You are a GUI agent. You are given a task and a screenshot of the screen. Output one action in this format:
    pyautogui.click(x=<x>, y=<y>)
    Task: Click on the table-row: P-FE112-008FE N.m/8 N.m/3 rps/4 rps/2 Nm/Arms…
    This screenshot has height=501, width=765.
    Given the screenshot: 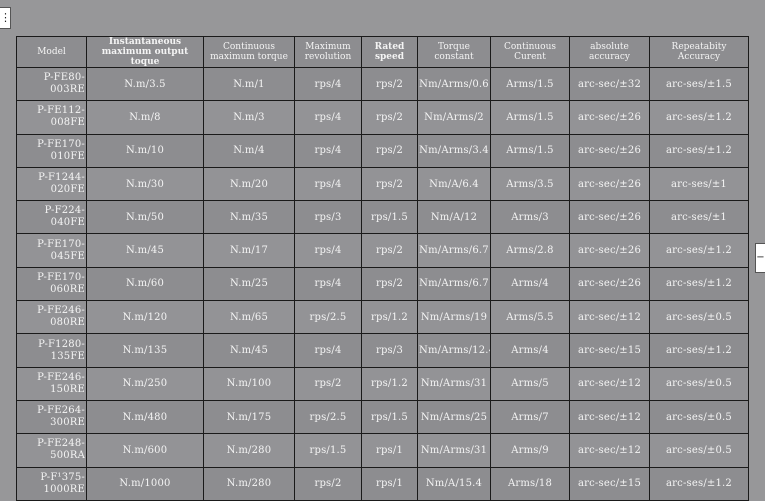 What is the action you would take?
    pyautogui.click(x=382, y=117)
    